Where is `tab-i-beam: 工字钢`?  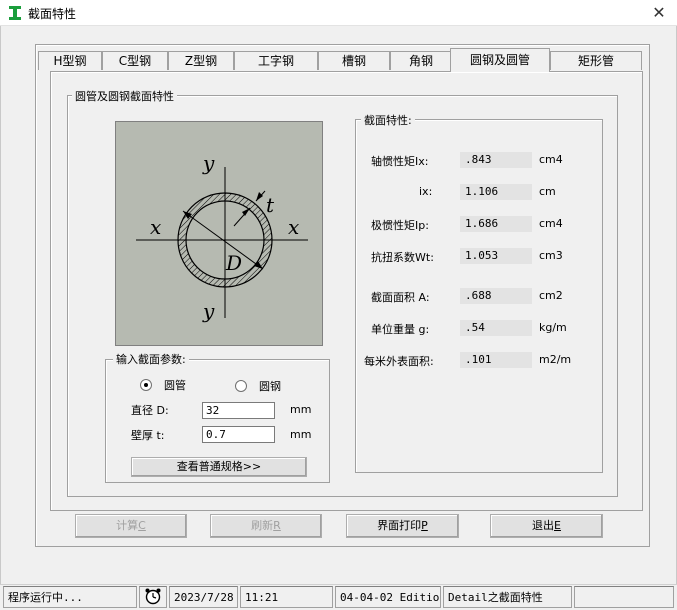
tab-i-beam: 工字钢 is located at coordinates (276, 60).